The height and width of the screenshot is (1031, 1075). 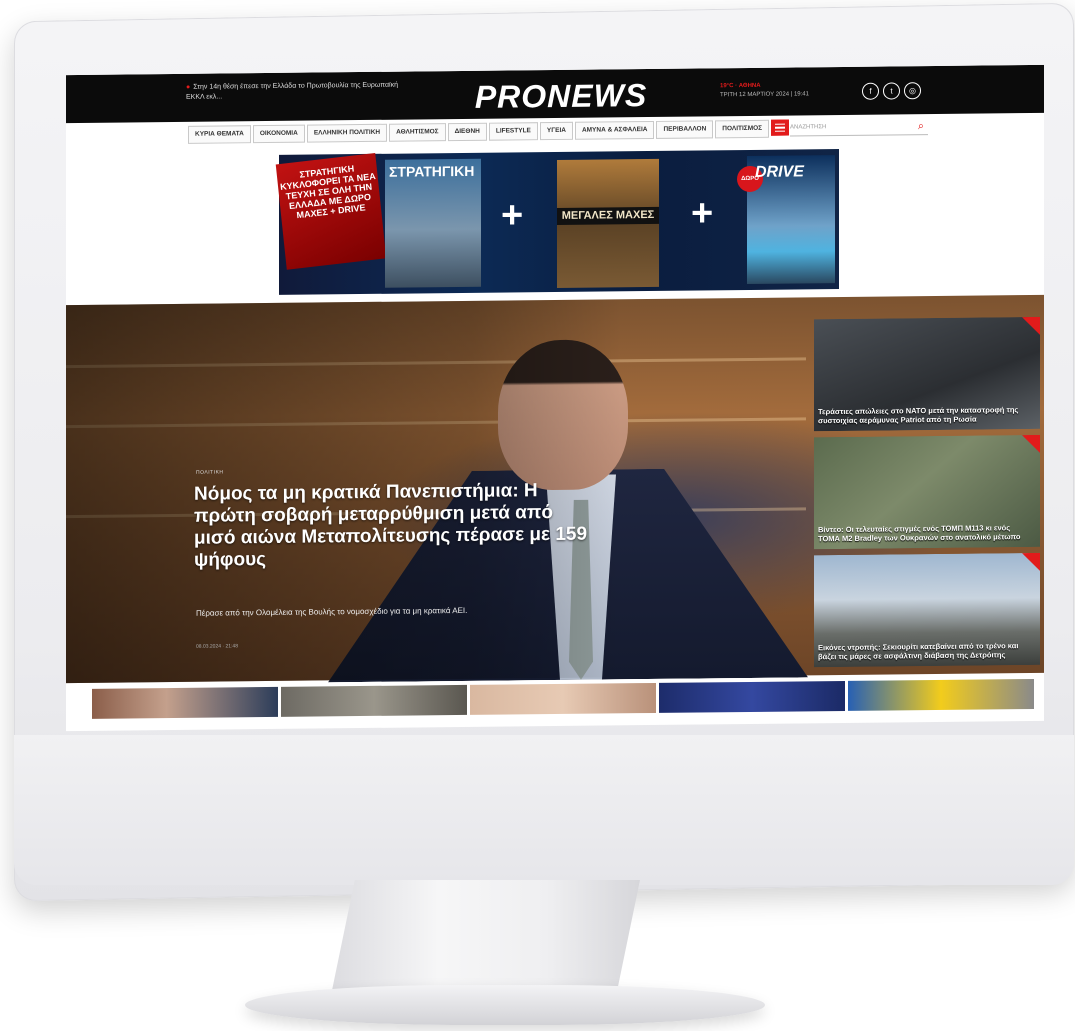 What do you see at coordinates (780, 127) in the screenshot?
I see `hamburger-menu-icon` at bounding box center [780, 127].